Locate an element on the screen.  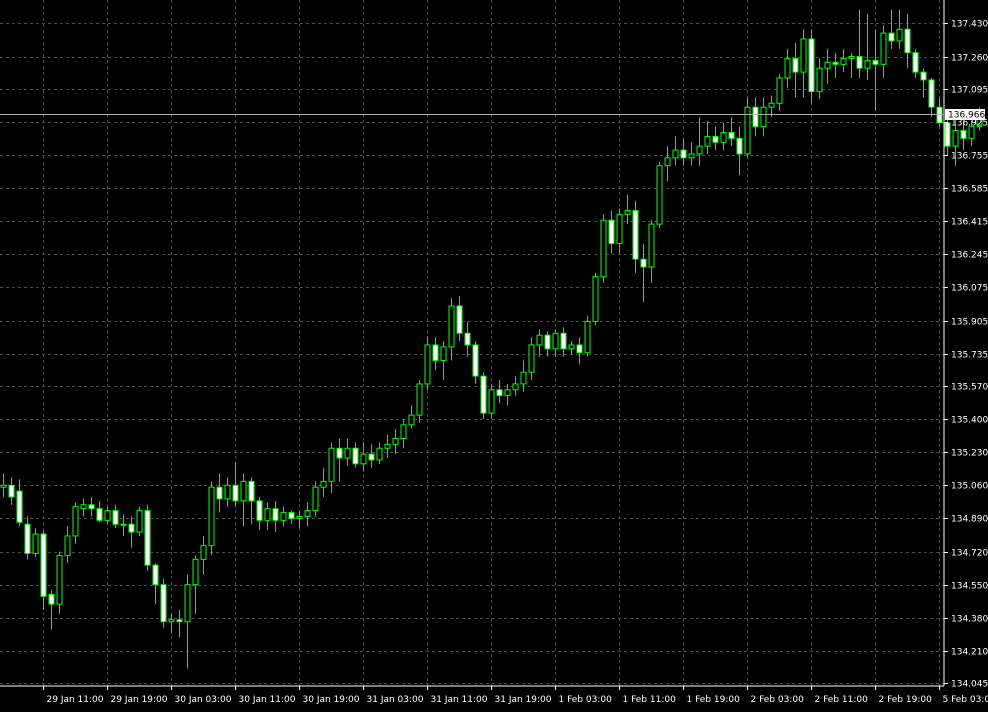
price-tick-label: 135.570 is located at coordinates (969, 388).